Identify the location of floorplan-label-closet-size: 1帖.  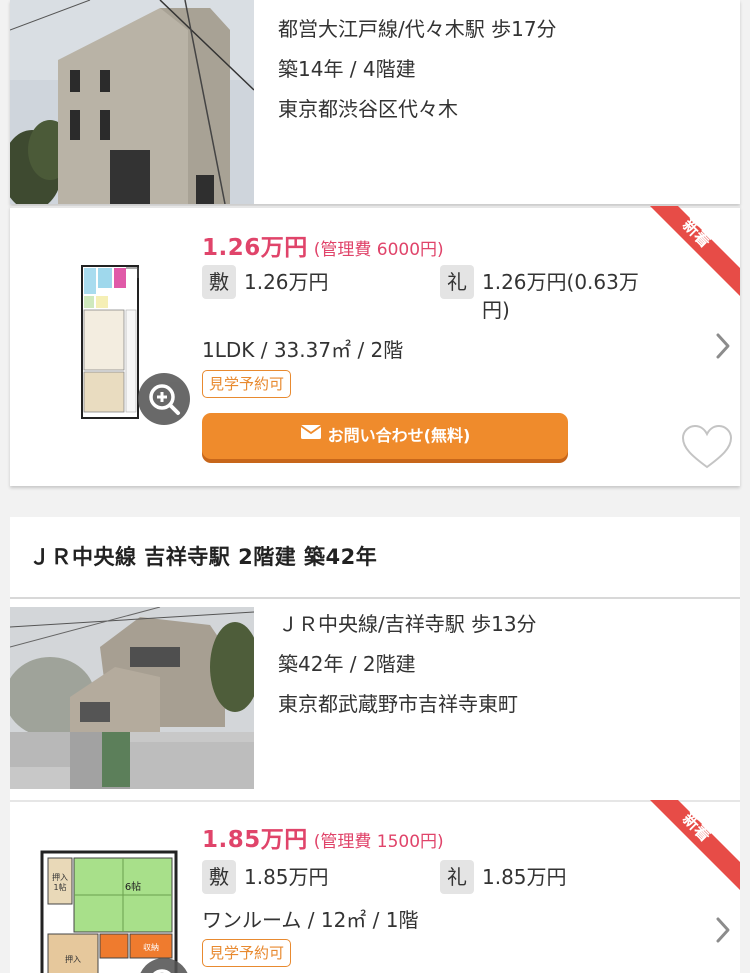
(59, 887).